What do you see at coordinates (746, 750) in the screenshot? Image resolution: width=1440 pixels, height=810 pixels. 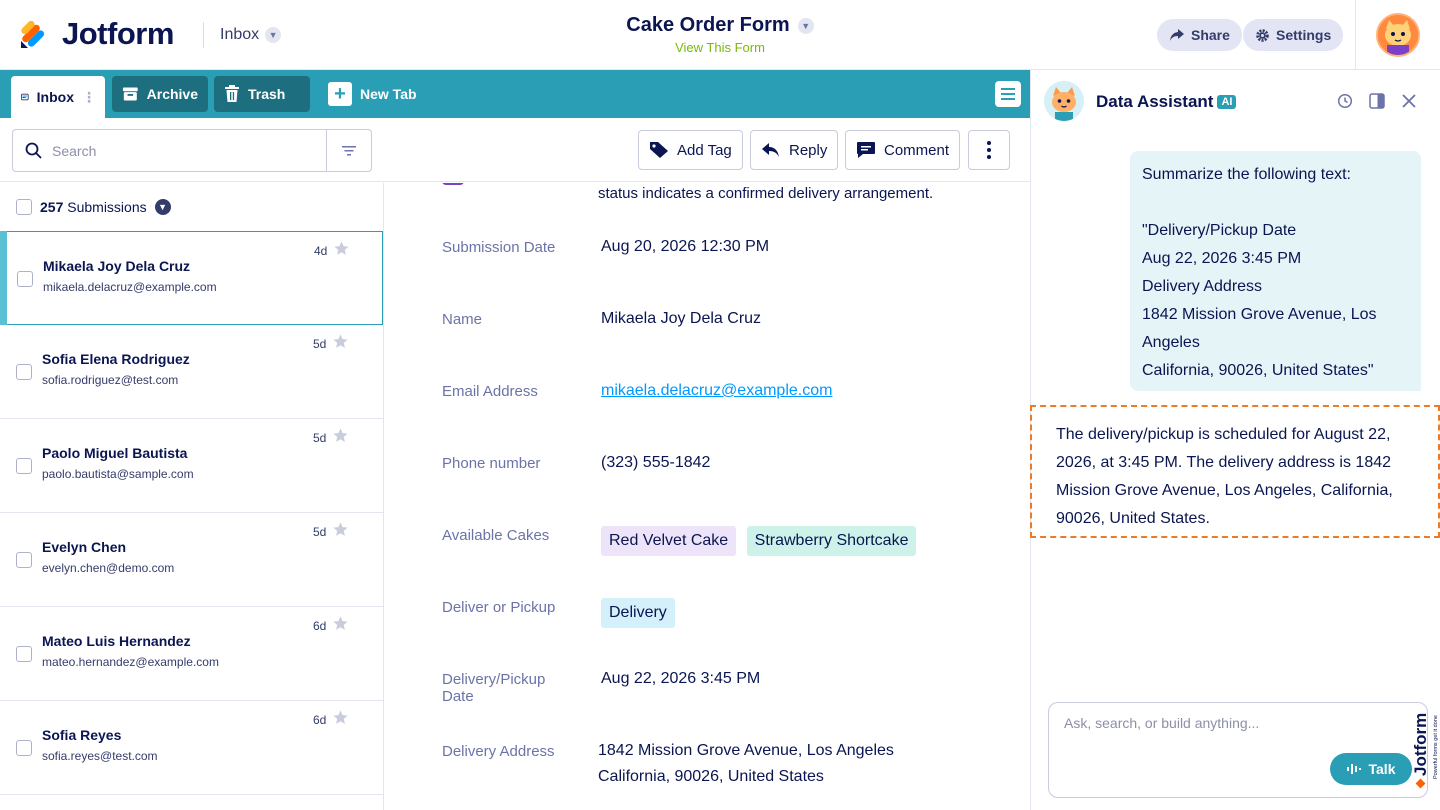 I see `address-line: 1842 Mission Grove Avenue, Los Angeles` at bounding box center [746, 750].